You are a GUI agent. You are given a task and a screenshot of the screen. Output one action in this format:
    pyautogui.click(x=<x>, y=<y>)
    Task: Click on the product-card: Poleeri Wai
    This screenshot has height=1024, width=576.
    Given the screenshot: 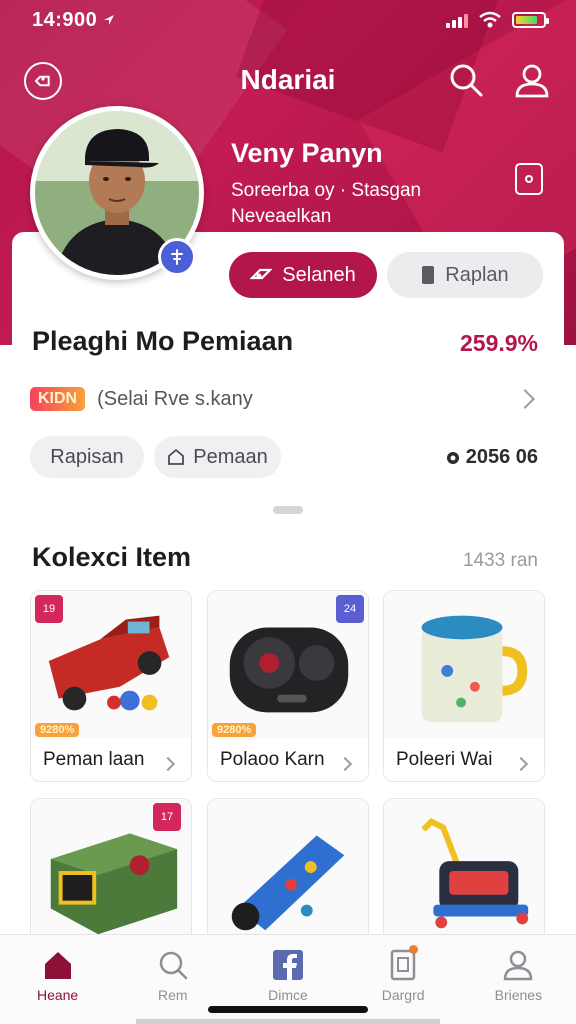 What is the action you would take?
    pyautogui.click(x=464, y=686)
    